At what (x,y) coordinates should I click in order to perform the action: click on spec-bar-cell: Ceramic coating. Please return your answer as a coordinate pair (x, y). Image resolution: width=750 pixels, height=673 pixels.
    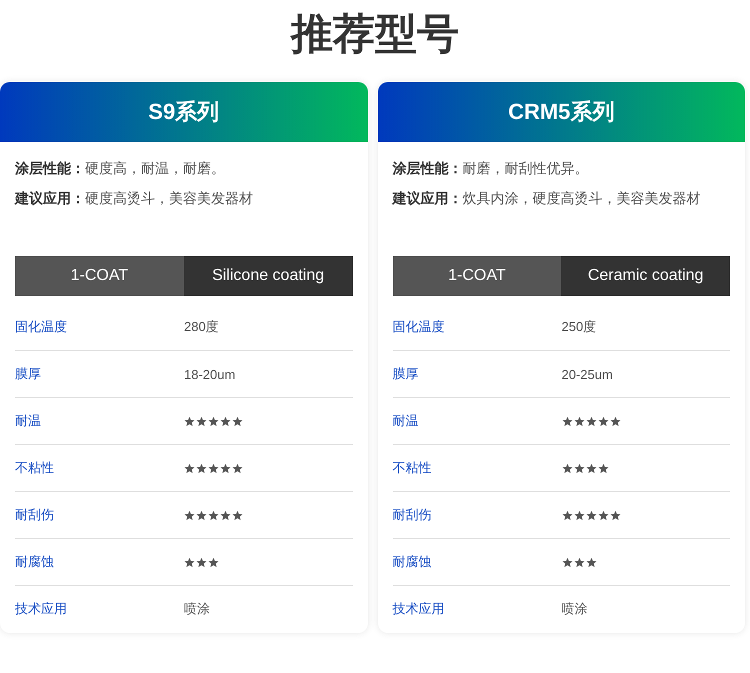
    Looking at the image, I should click on (645, 276).